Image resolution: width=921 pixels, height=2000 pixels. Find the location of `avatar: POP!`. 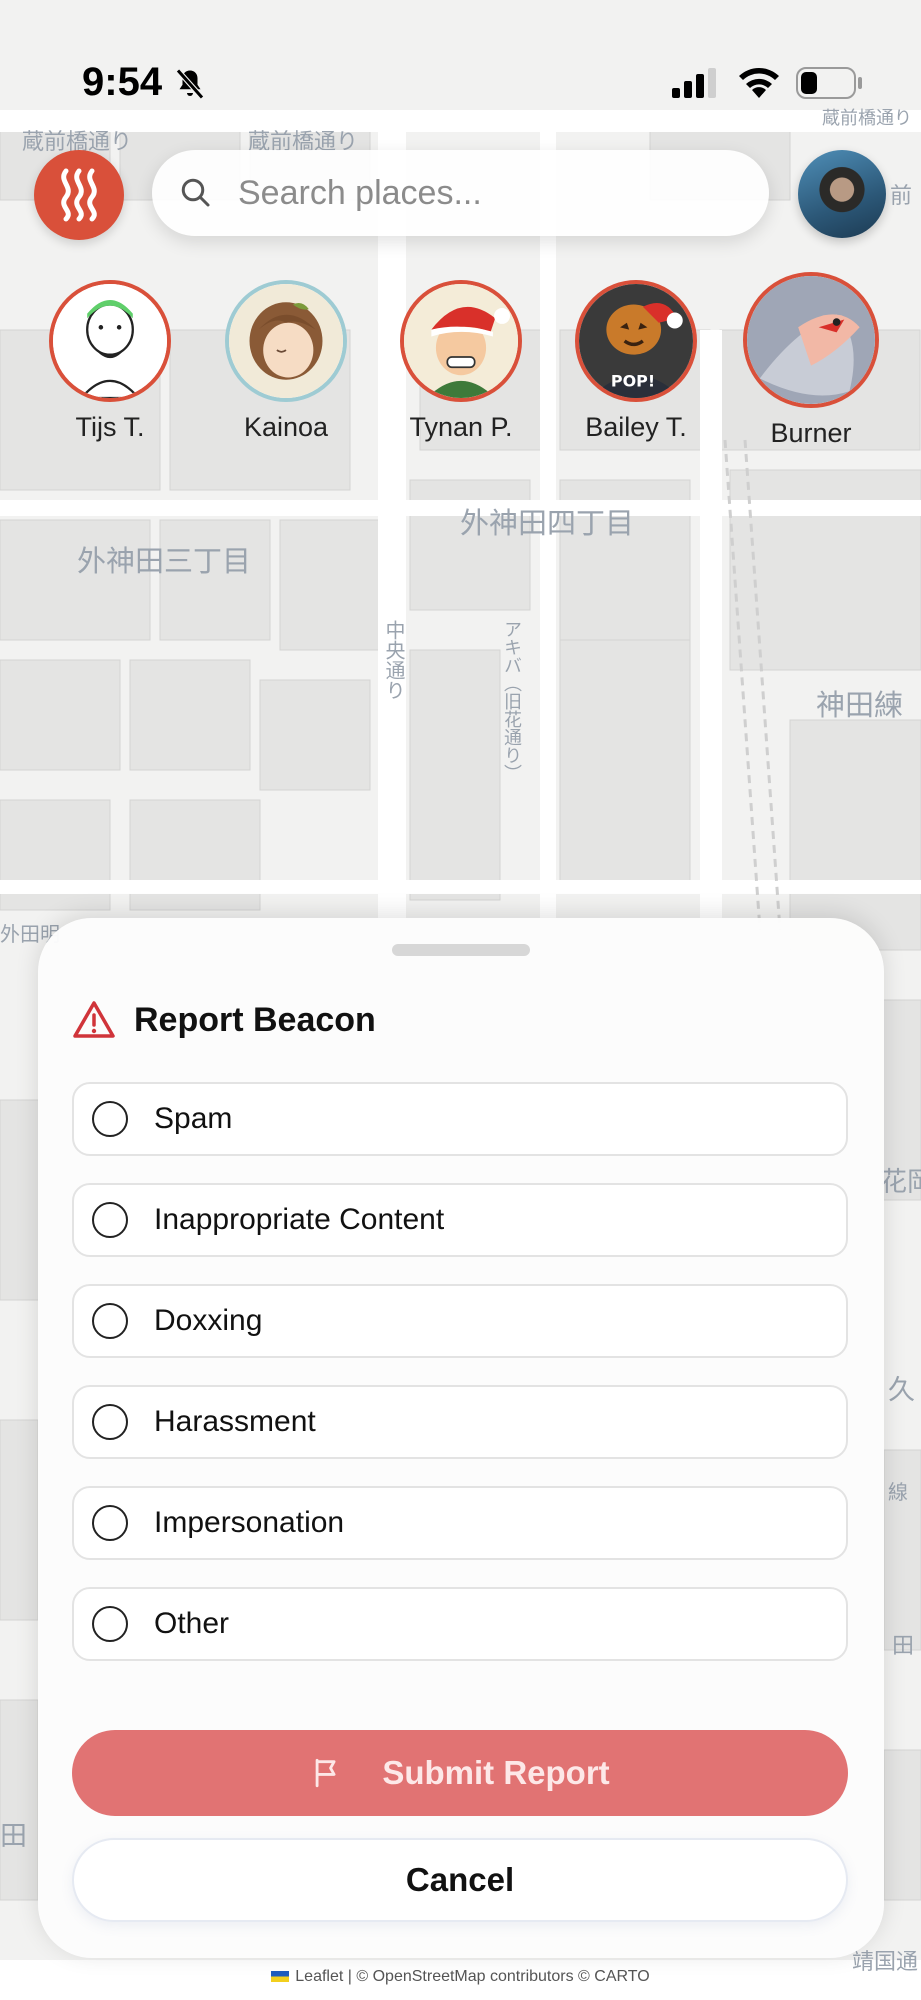

avatar: POP! is located at coordinates (636, 341).